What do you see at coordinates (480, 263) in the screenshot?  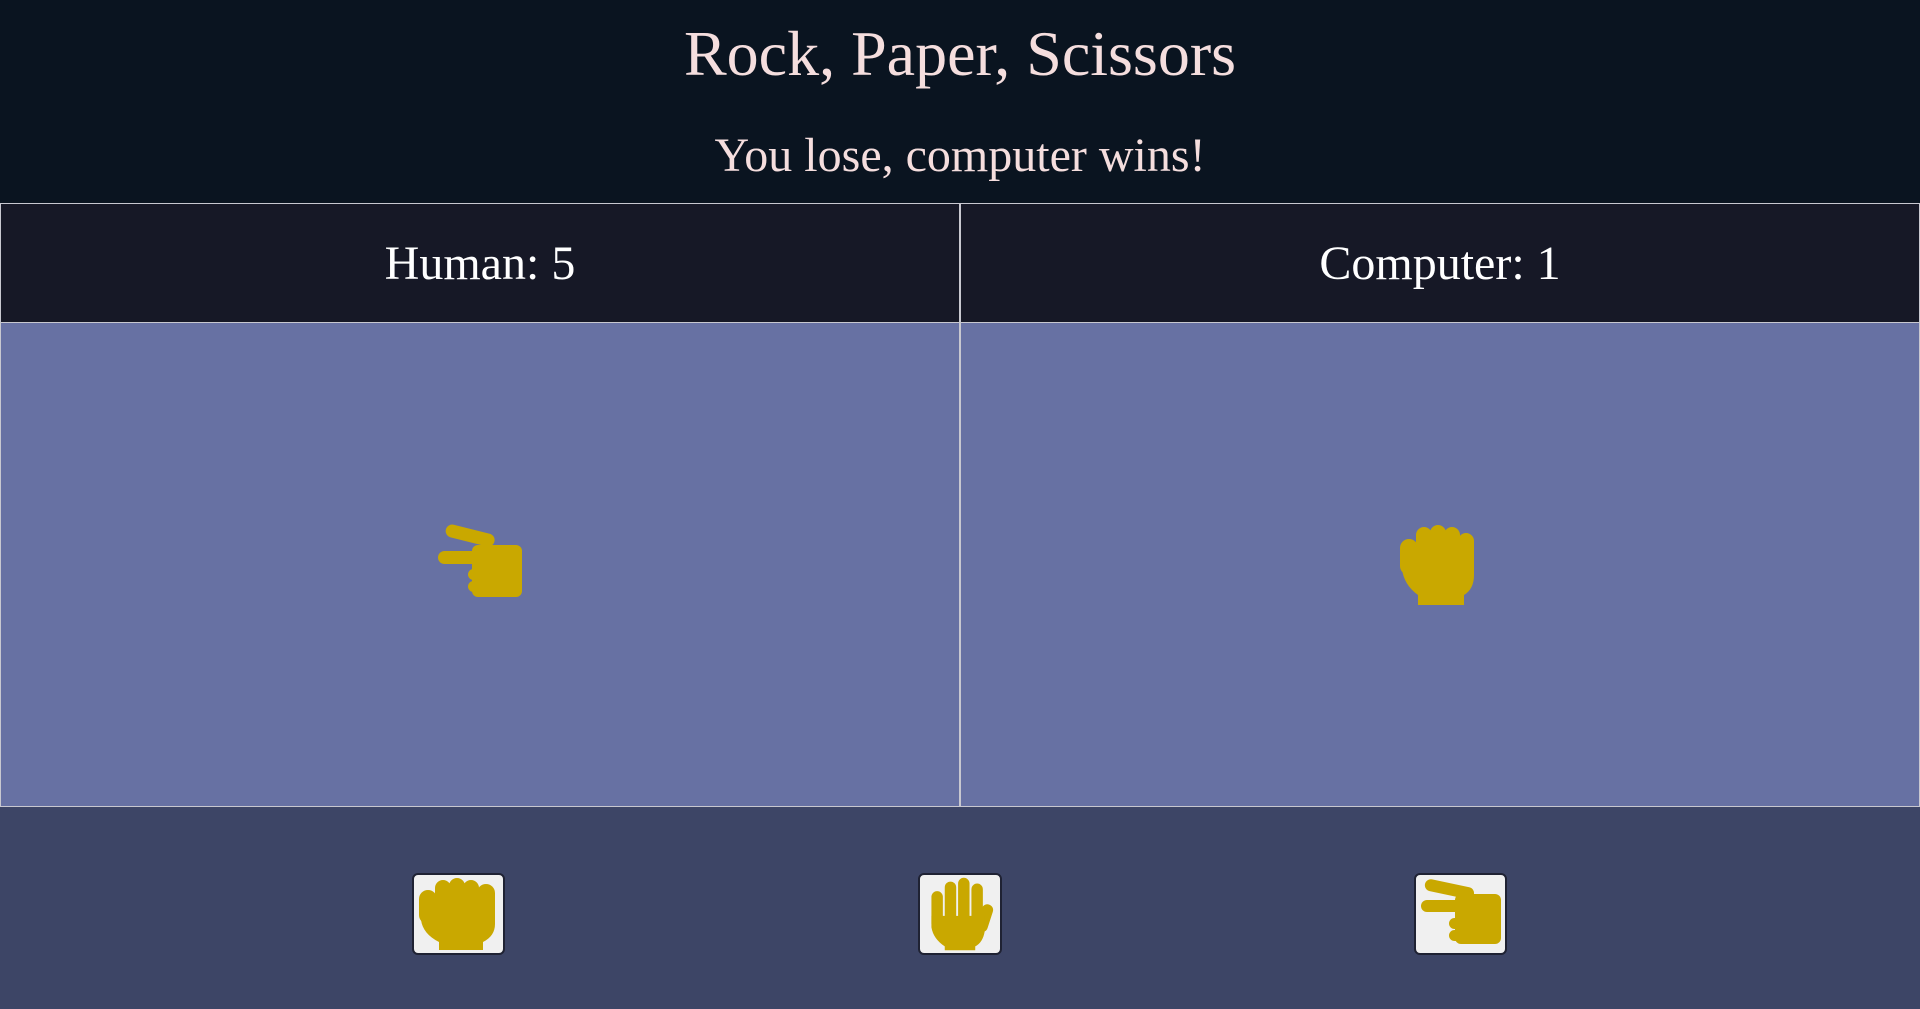 I see `human-score: Human: 5` at bounding box center [480, 263].